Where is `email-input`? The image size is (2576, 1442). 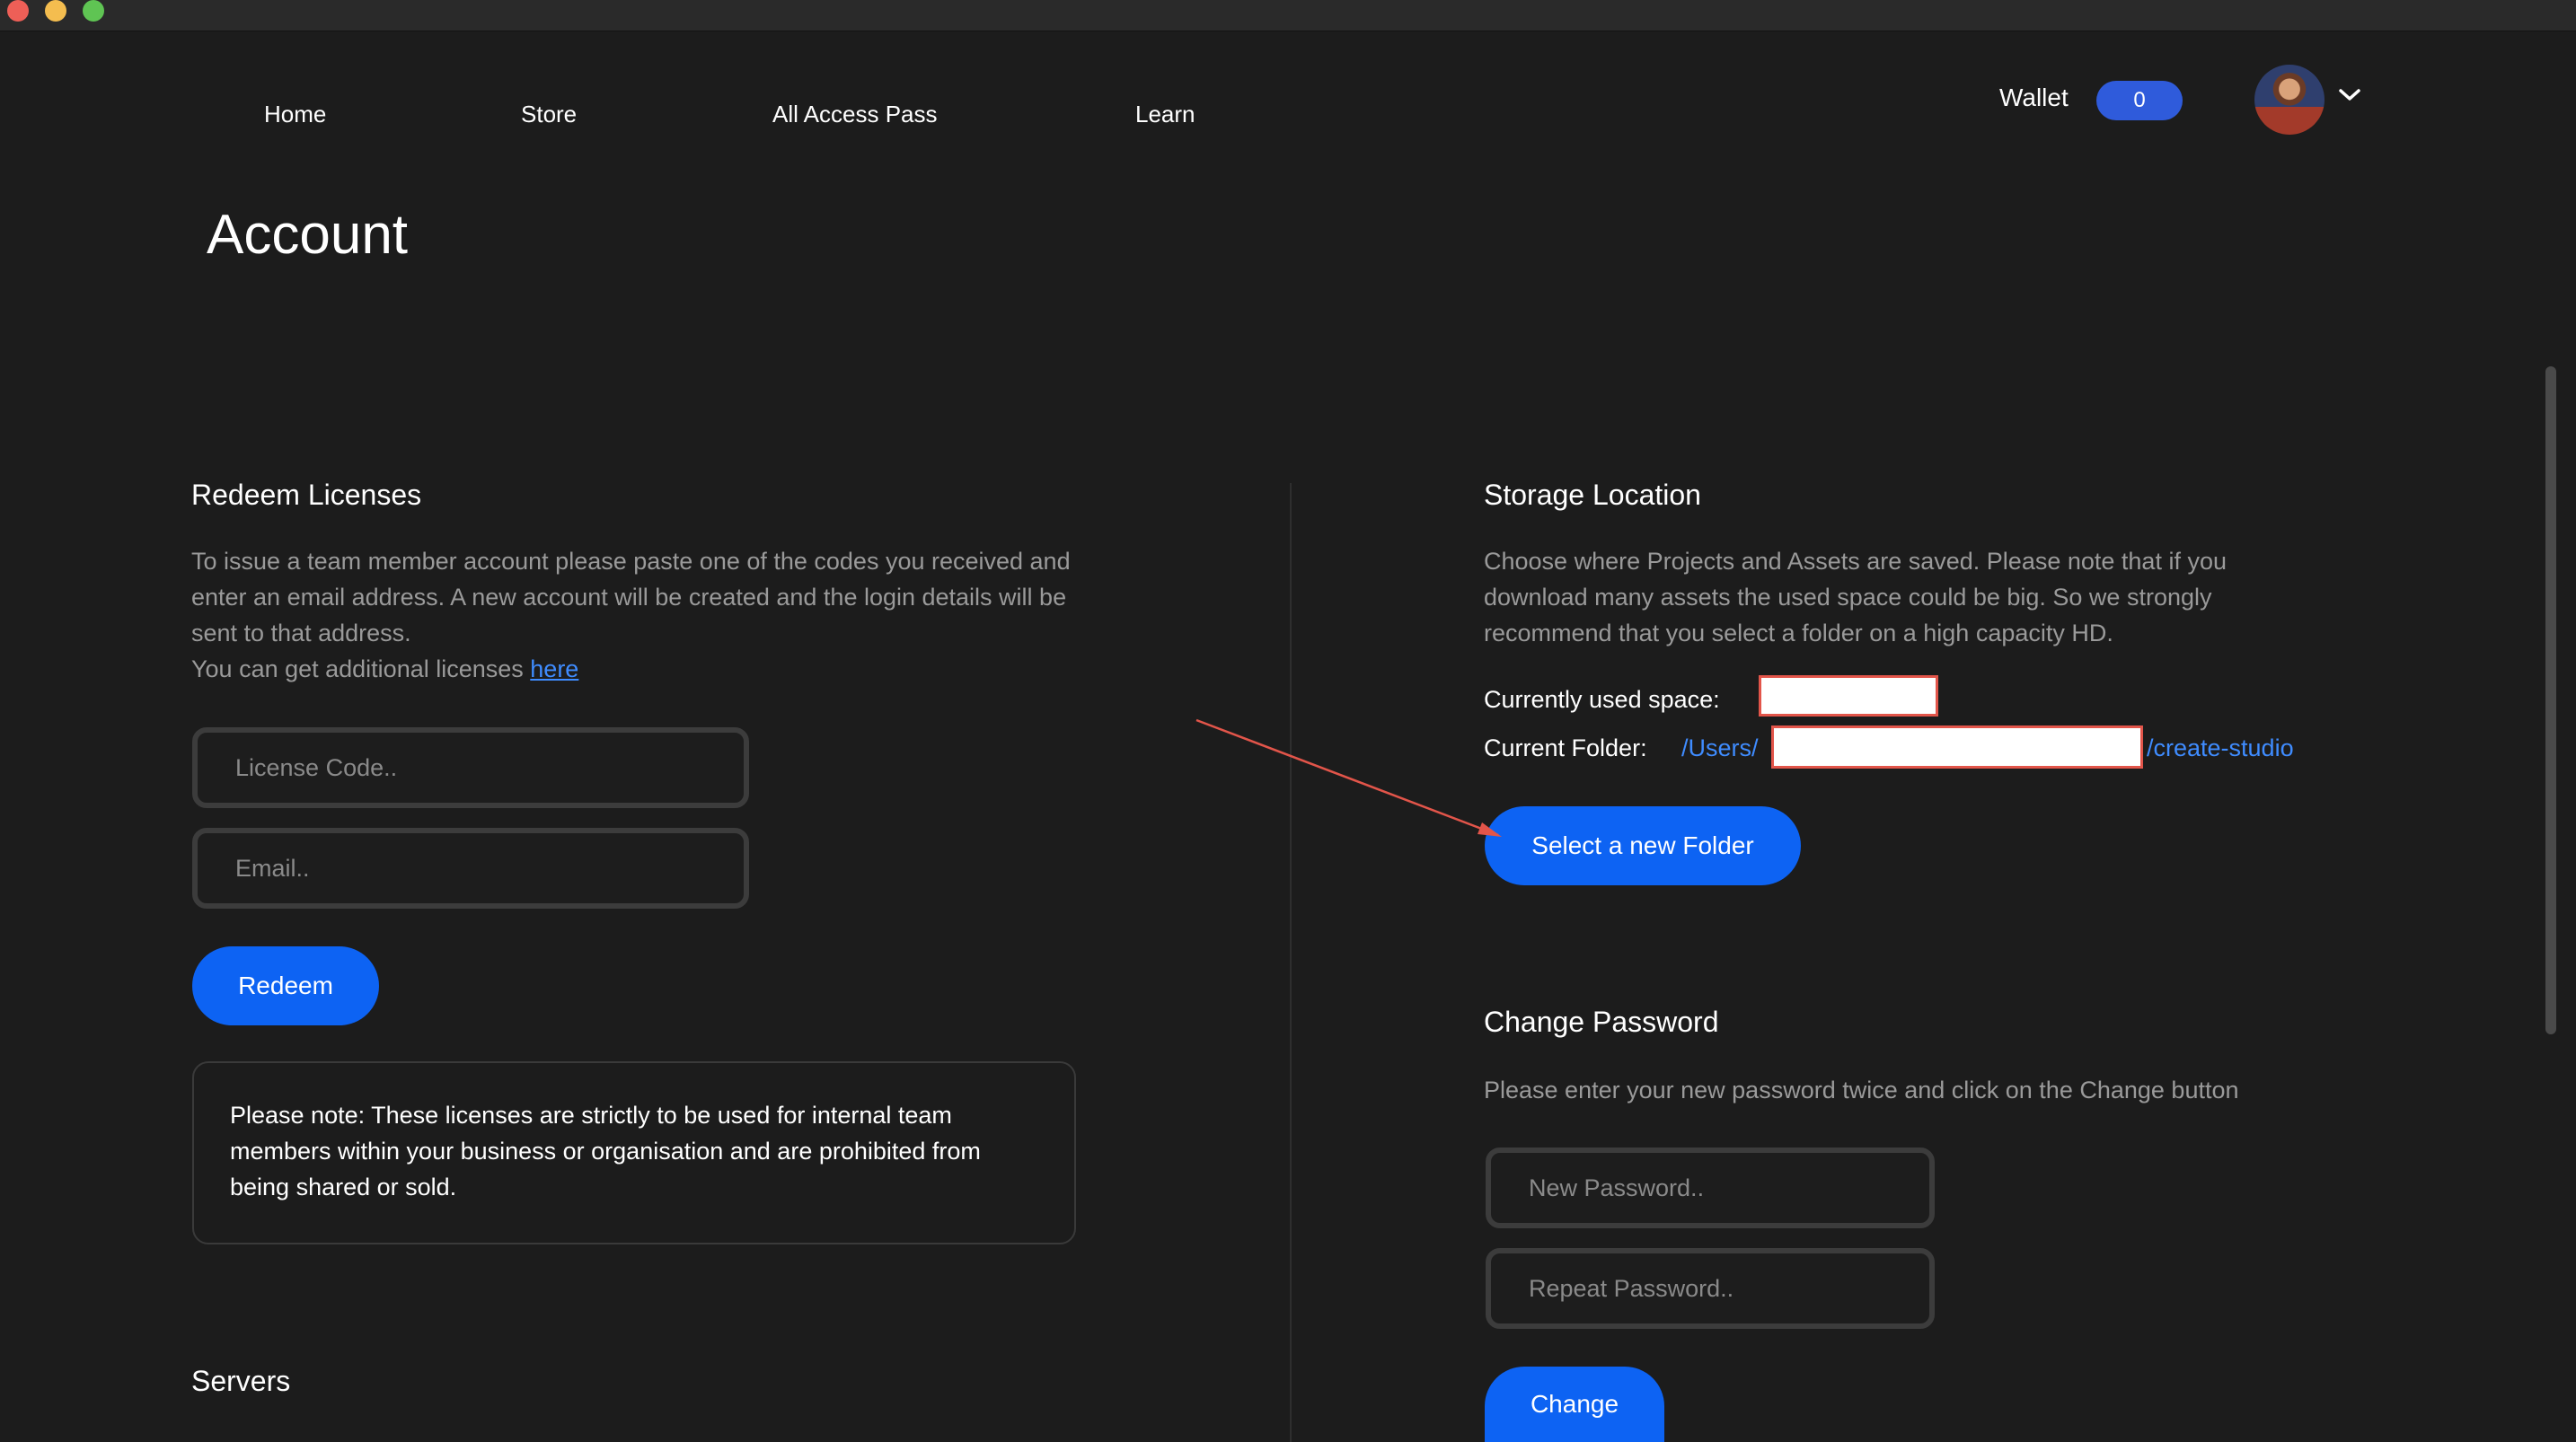 email-input is located at coordinates (470, 868).